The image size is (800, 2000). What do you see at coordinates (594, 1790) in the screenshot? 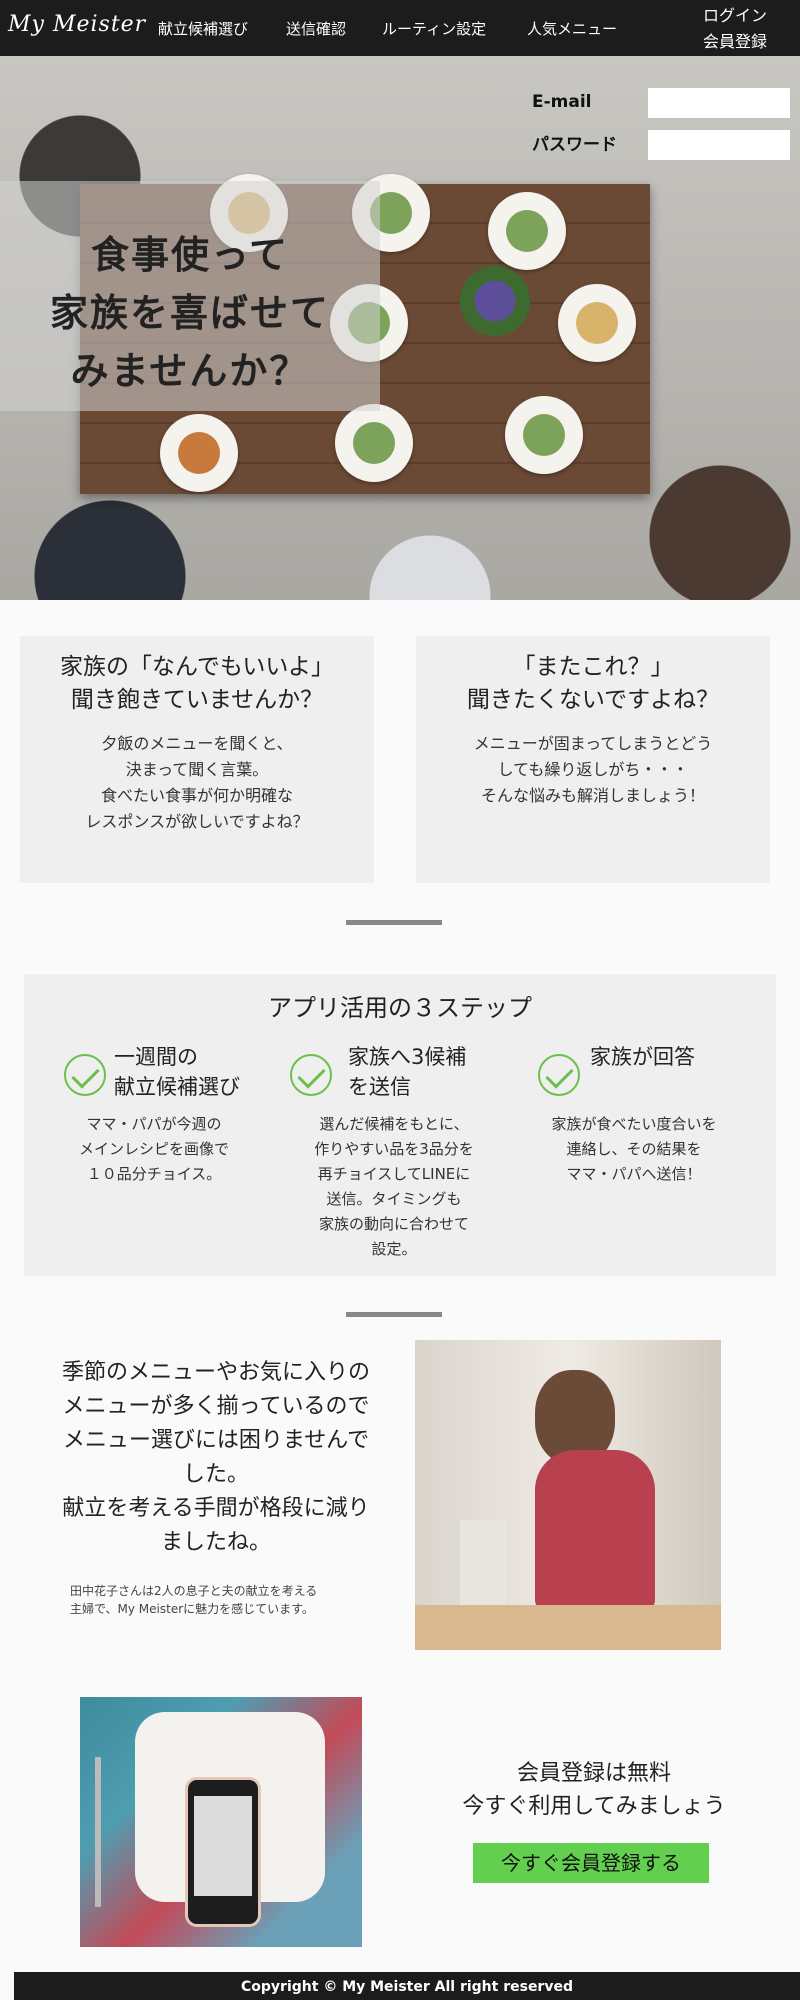
I see `cta-text: 会員登録は無料 今すぐ利用してみましょう` at bounding box center [594, 1790].